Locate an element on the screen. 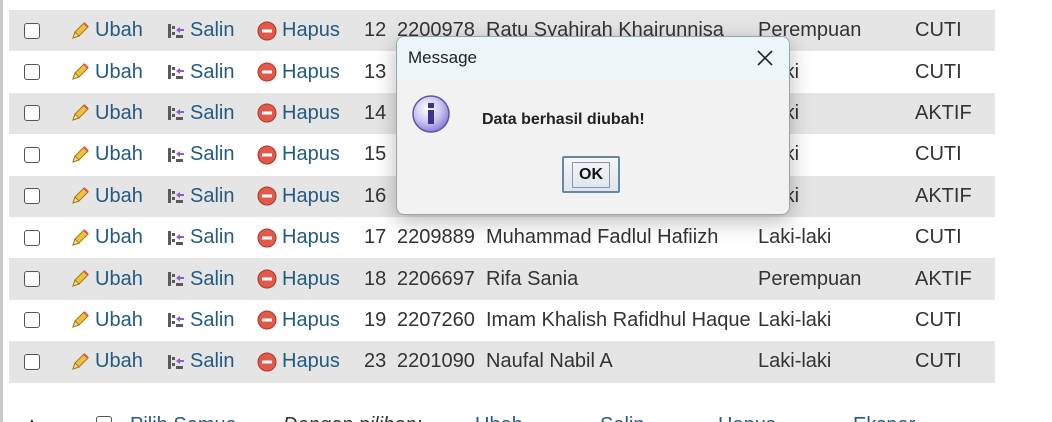  check-all-checkbox is located at coordinates (104, 419).